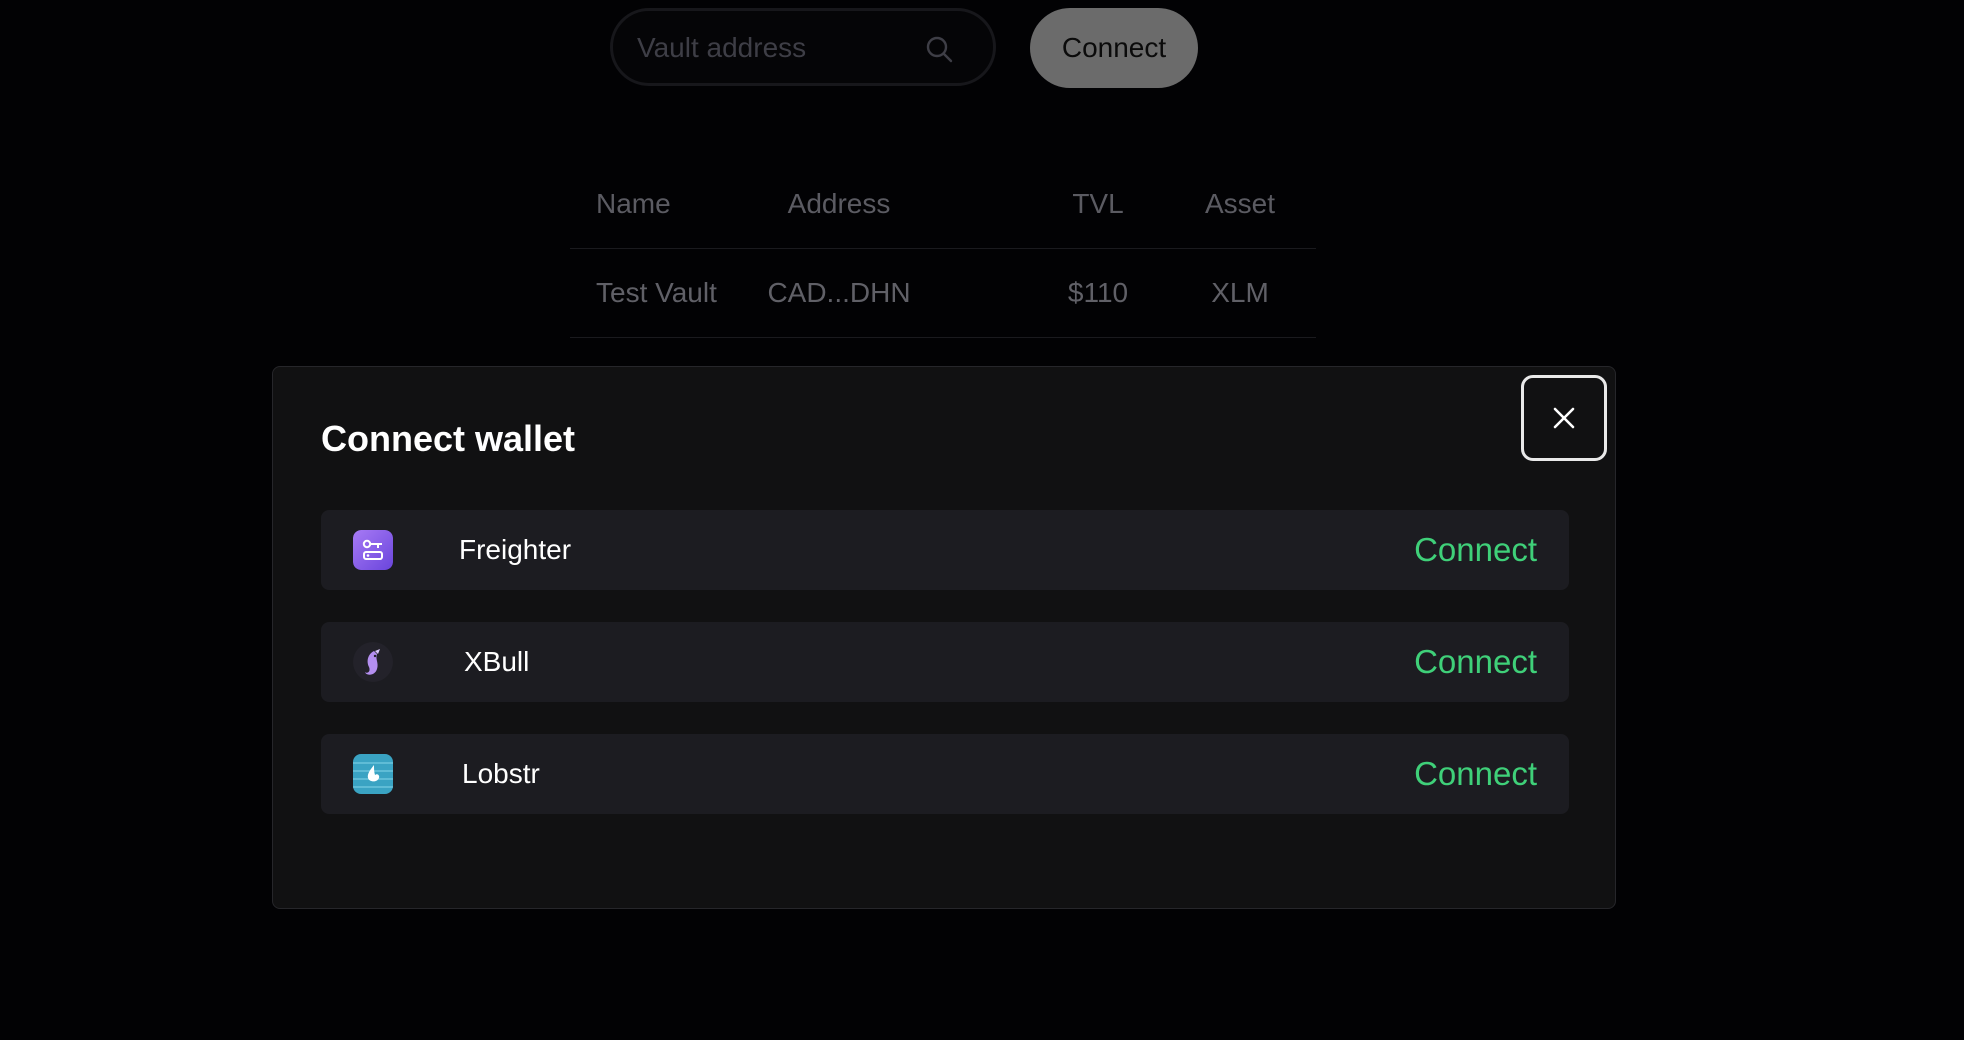  Describe the element at coordinates (373, 774) in the screenshot. I see `lobstr-icon` at that location.